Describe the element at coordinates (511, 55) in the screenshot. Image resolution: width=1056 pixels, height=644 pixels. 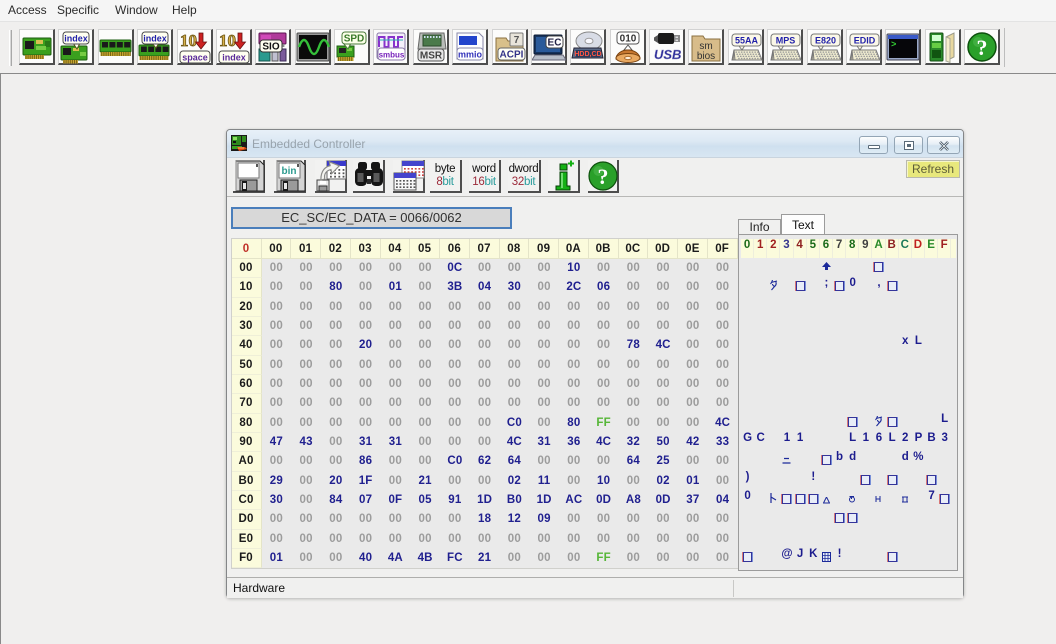
I see `svg-text: ACPI` at that location.